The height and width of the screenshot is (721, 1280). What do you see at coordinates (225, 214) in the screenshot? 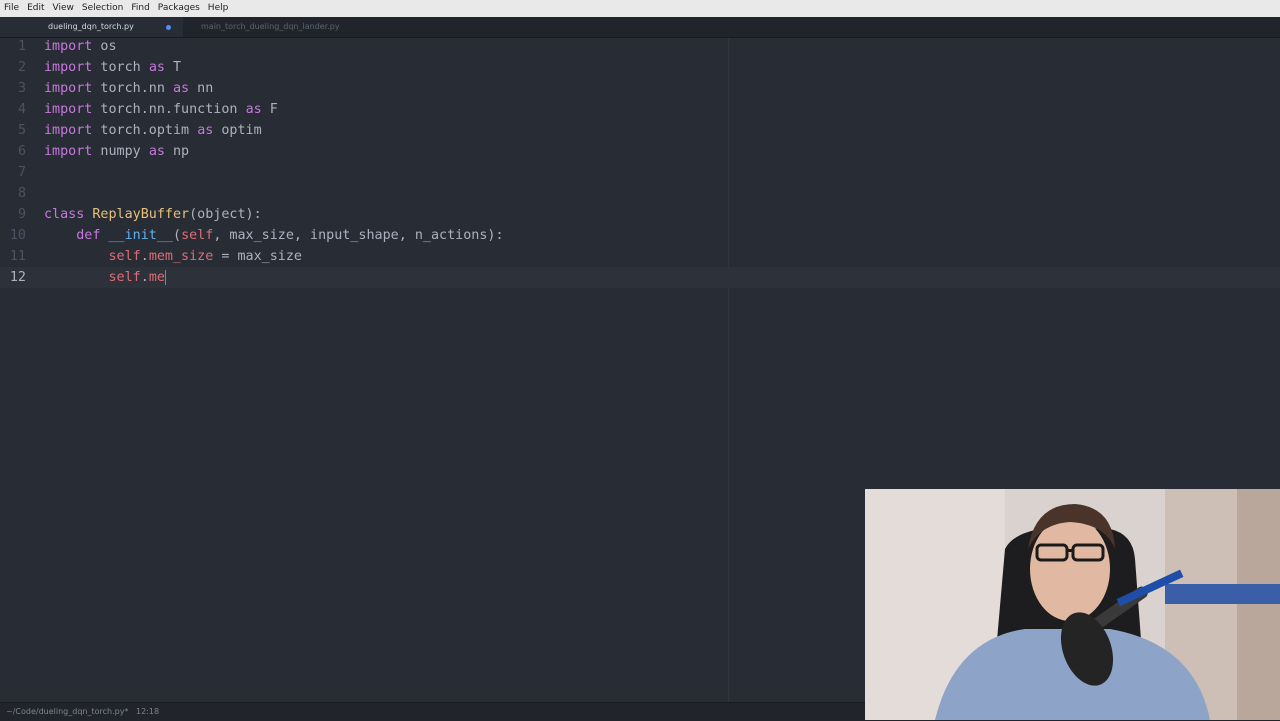
I see `code-token: (object):` at bounding box center [225, 214].